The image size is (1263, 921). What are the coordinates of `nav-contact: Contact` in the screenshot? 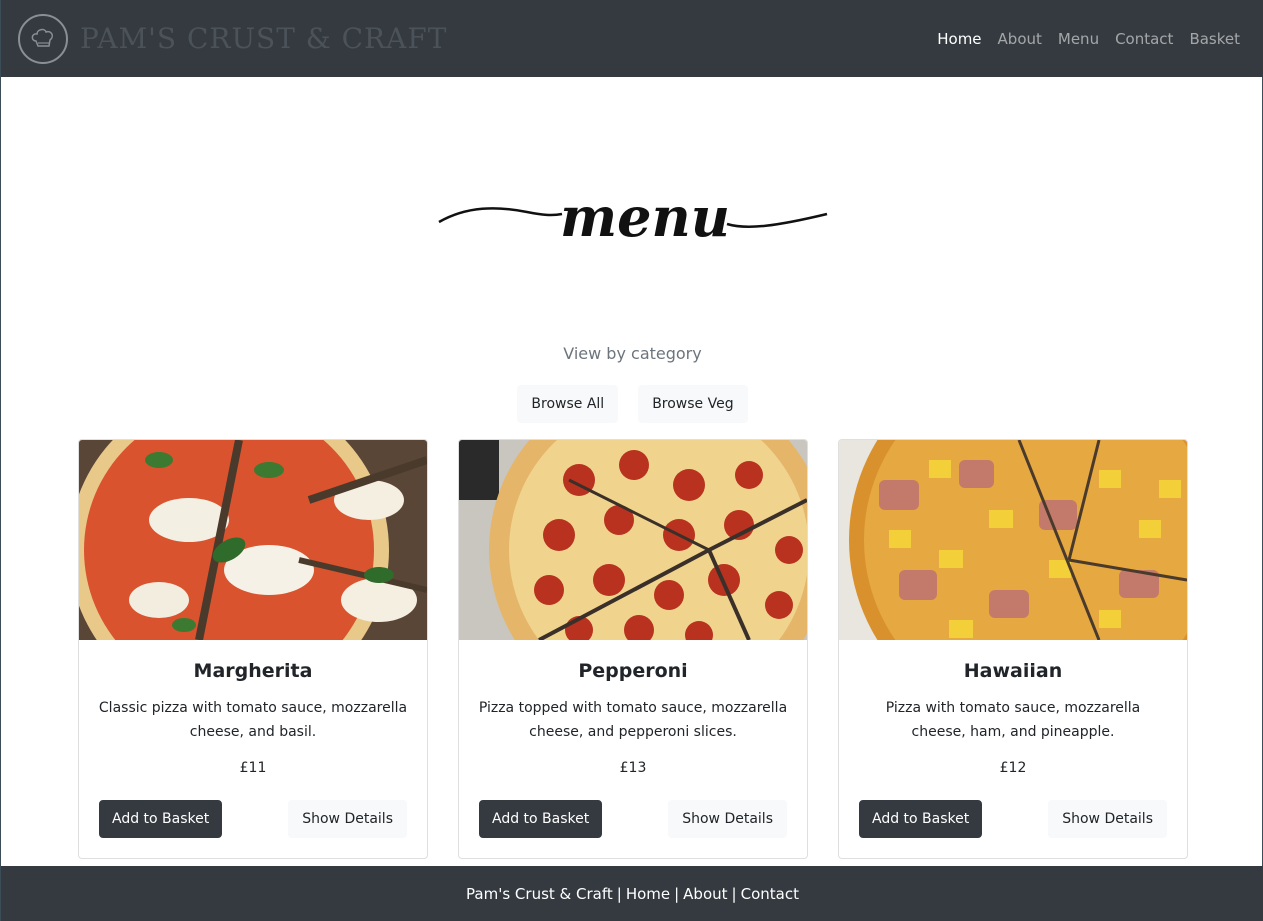 It's located at (1144, 39).